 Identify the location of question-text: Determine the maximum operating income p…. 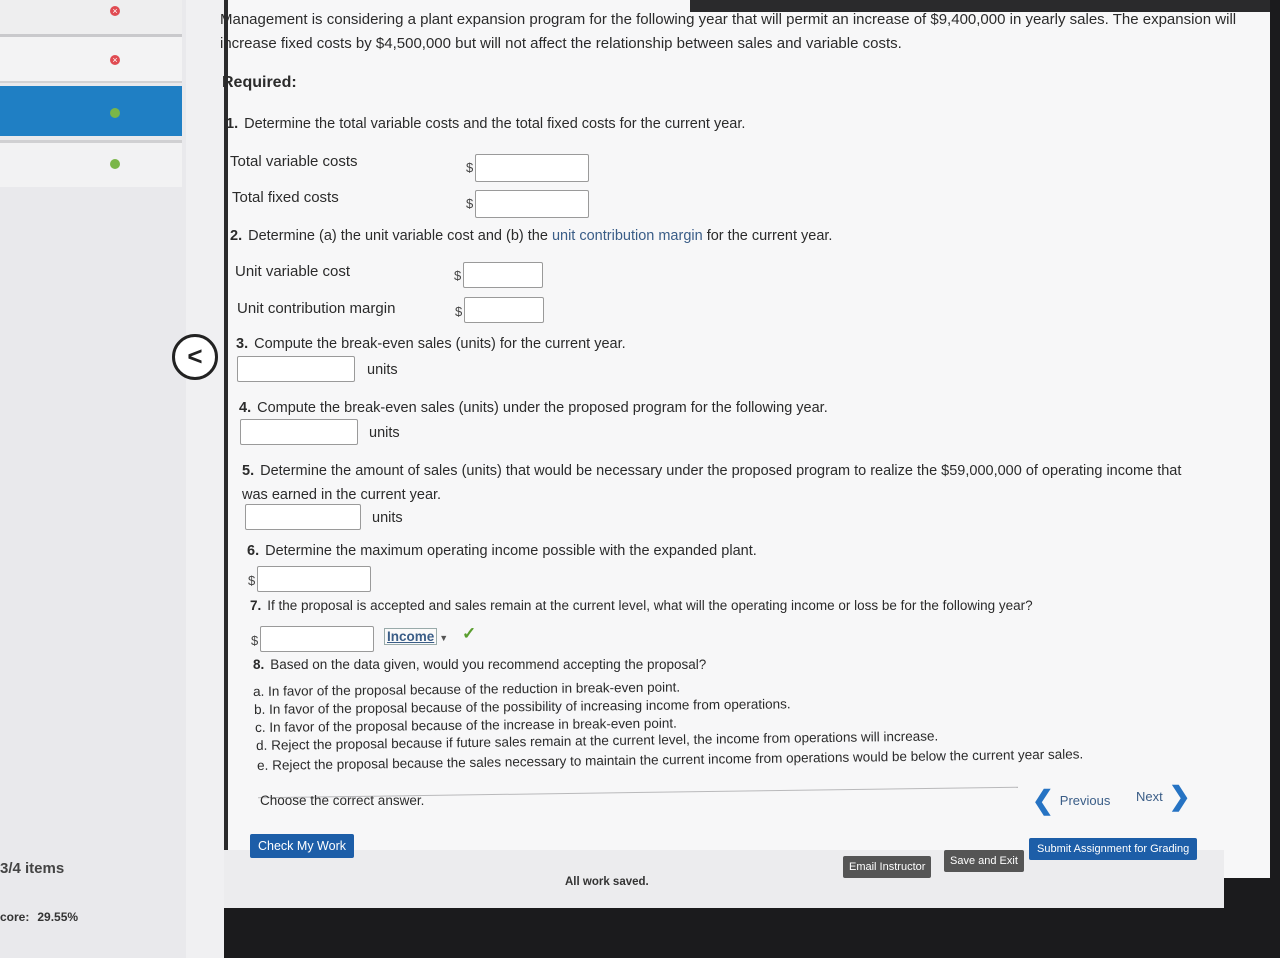
(511, 551).